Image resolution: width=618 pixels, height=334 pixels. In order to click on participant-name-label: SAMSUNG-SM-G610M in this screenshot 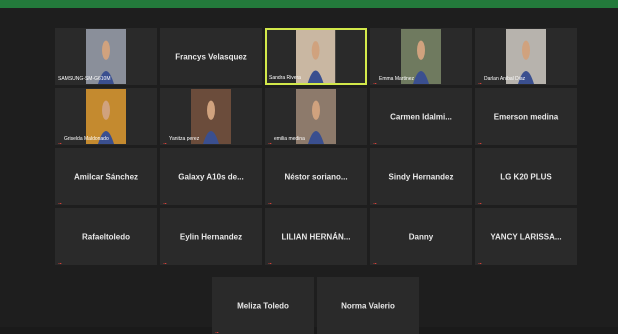, I will do `click(84, 79)`.